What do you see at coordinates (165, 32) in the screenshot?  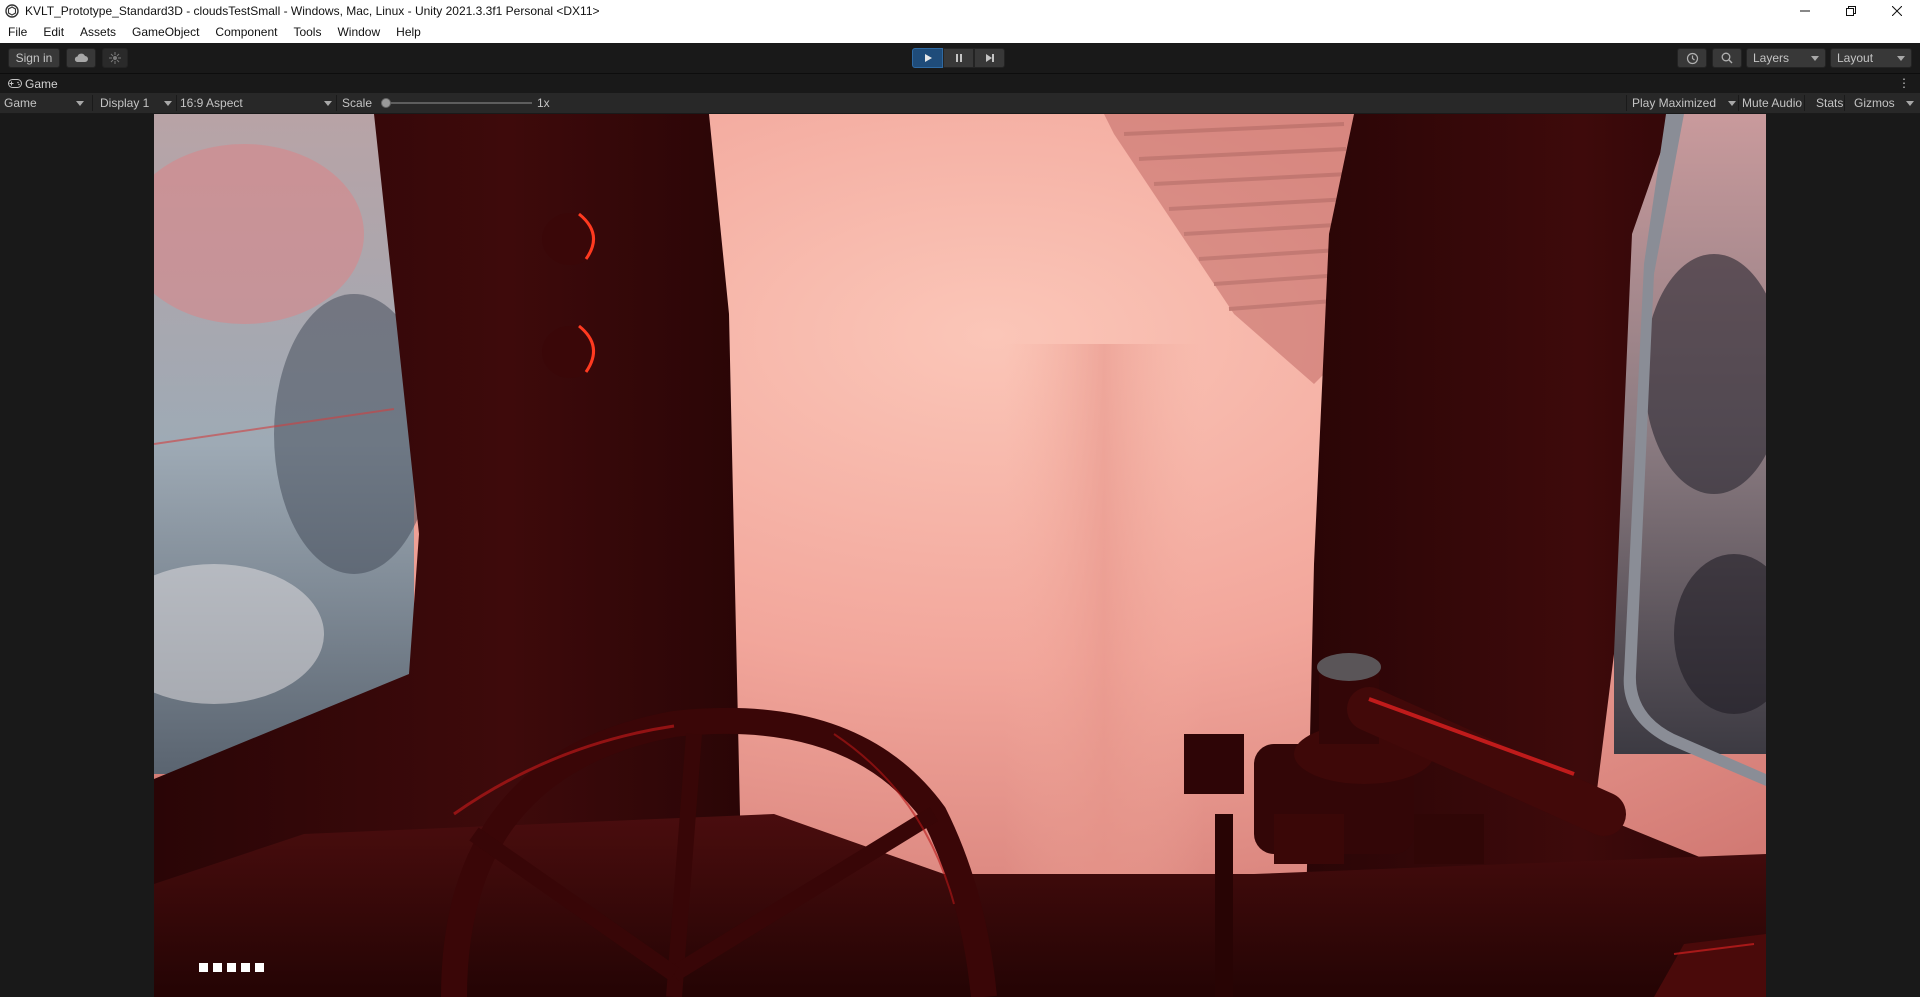 I see `menu-gameobject: GameObject` at bounding box center [165, 32].